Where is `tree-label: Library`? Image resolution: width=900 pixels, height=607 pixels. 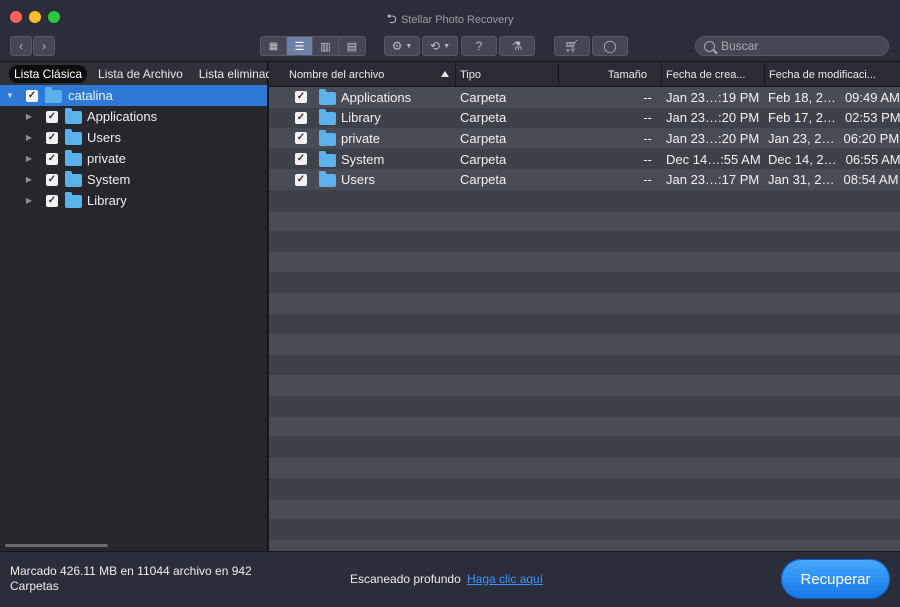 tree-label: Library is located at coordinates (107, 200).